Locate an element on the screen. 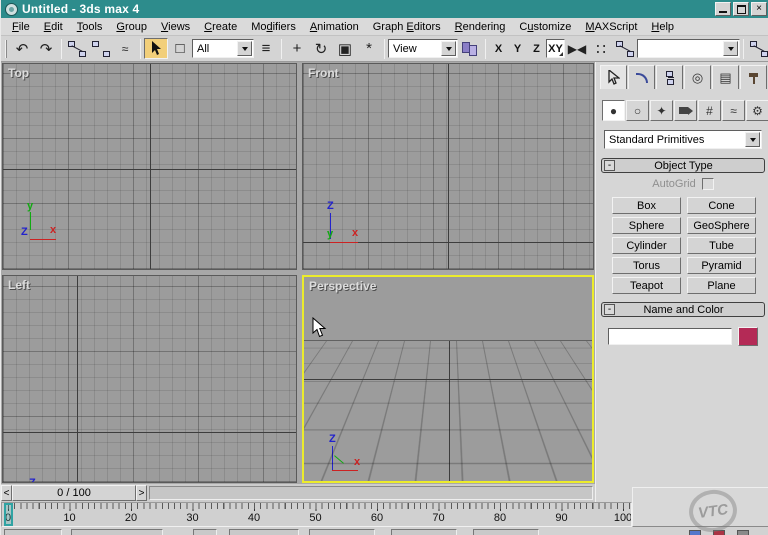 Image resolution: width=768 pixels, height=535 pixels. tab-modify is located at coordinates (641, 77).